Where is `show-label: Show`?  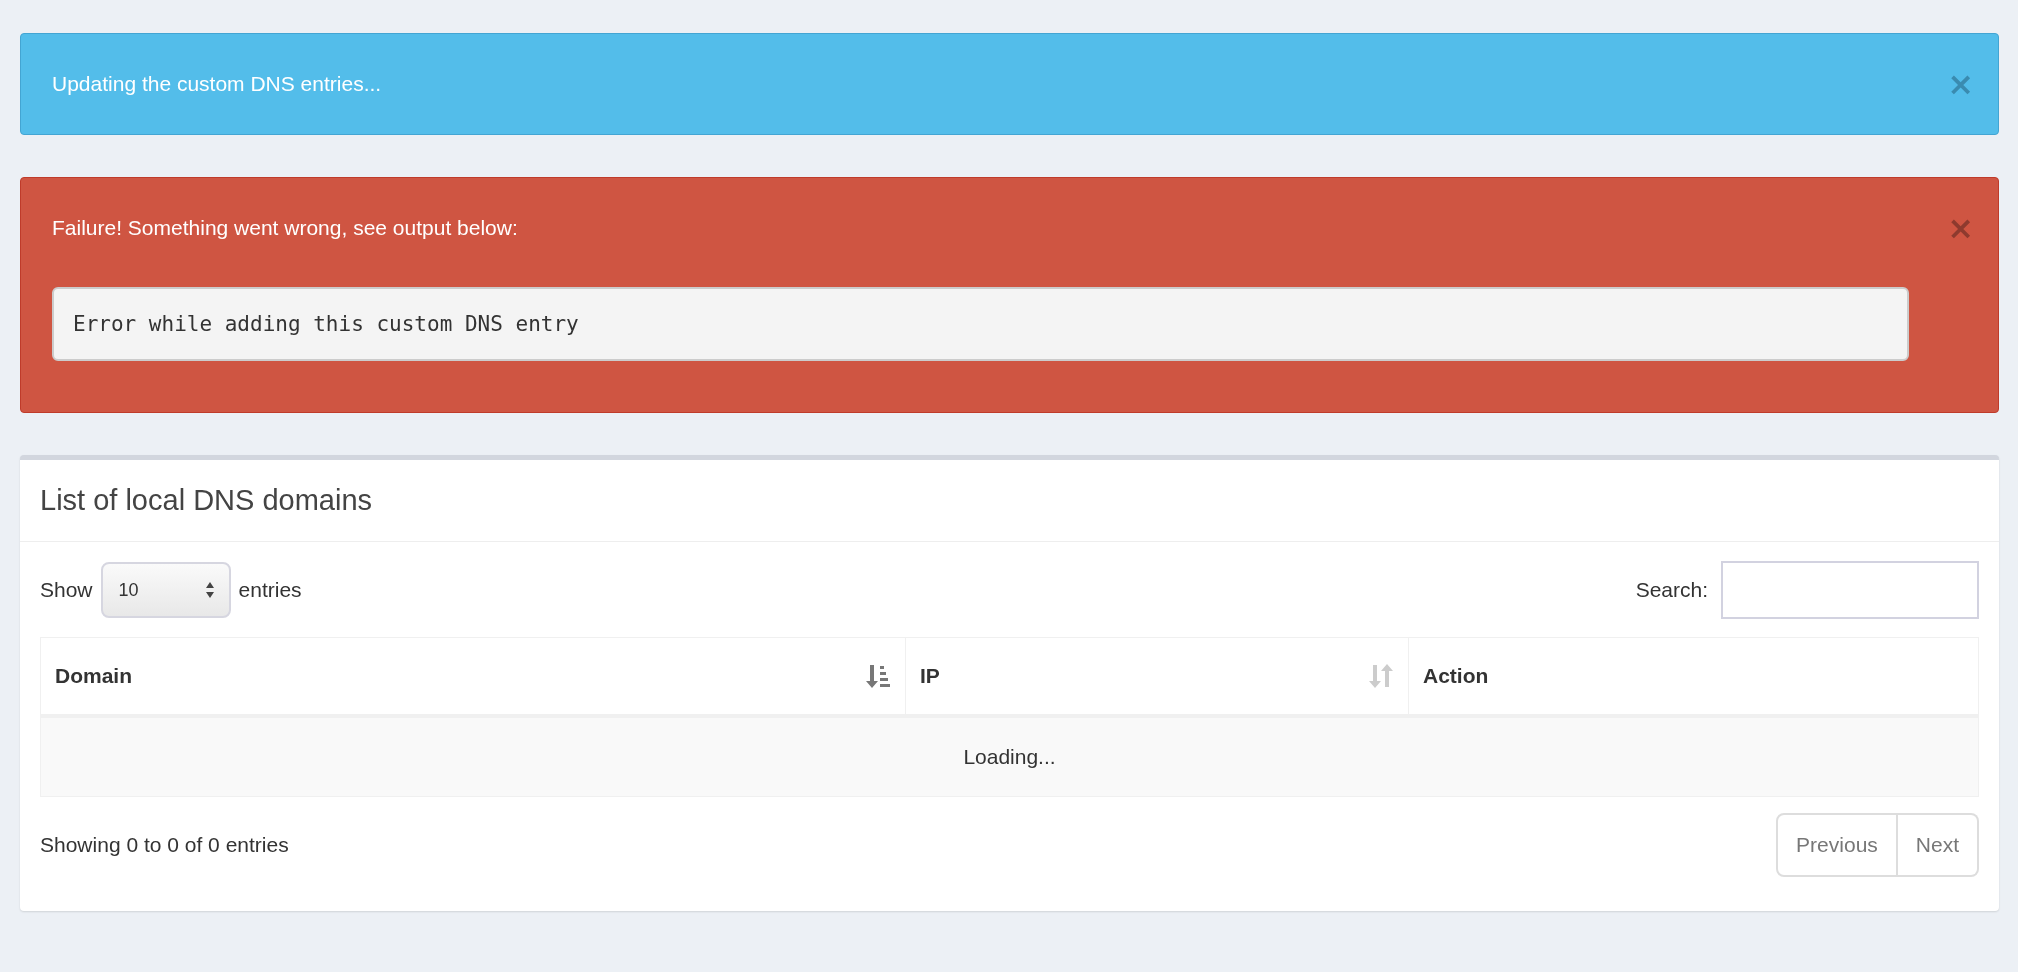 show-label: Show is located at coordinates (66, 590).